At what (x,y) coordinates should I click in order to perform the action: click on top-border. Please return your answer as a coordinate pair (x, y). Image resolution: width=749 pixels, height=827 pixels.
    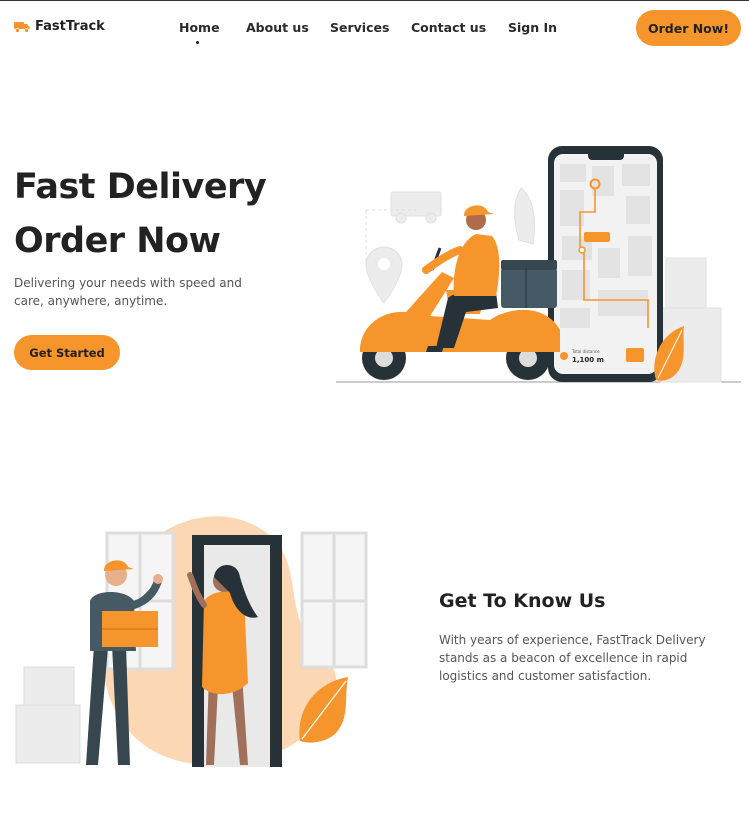
    Looking at the image, I should click on (374, 0).